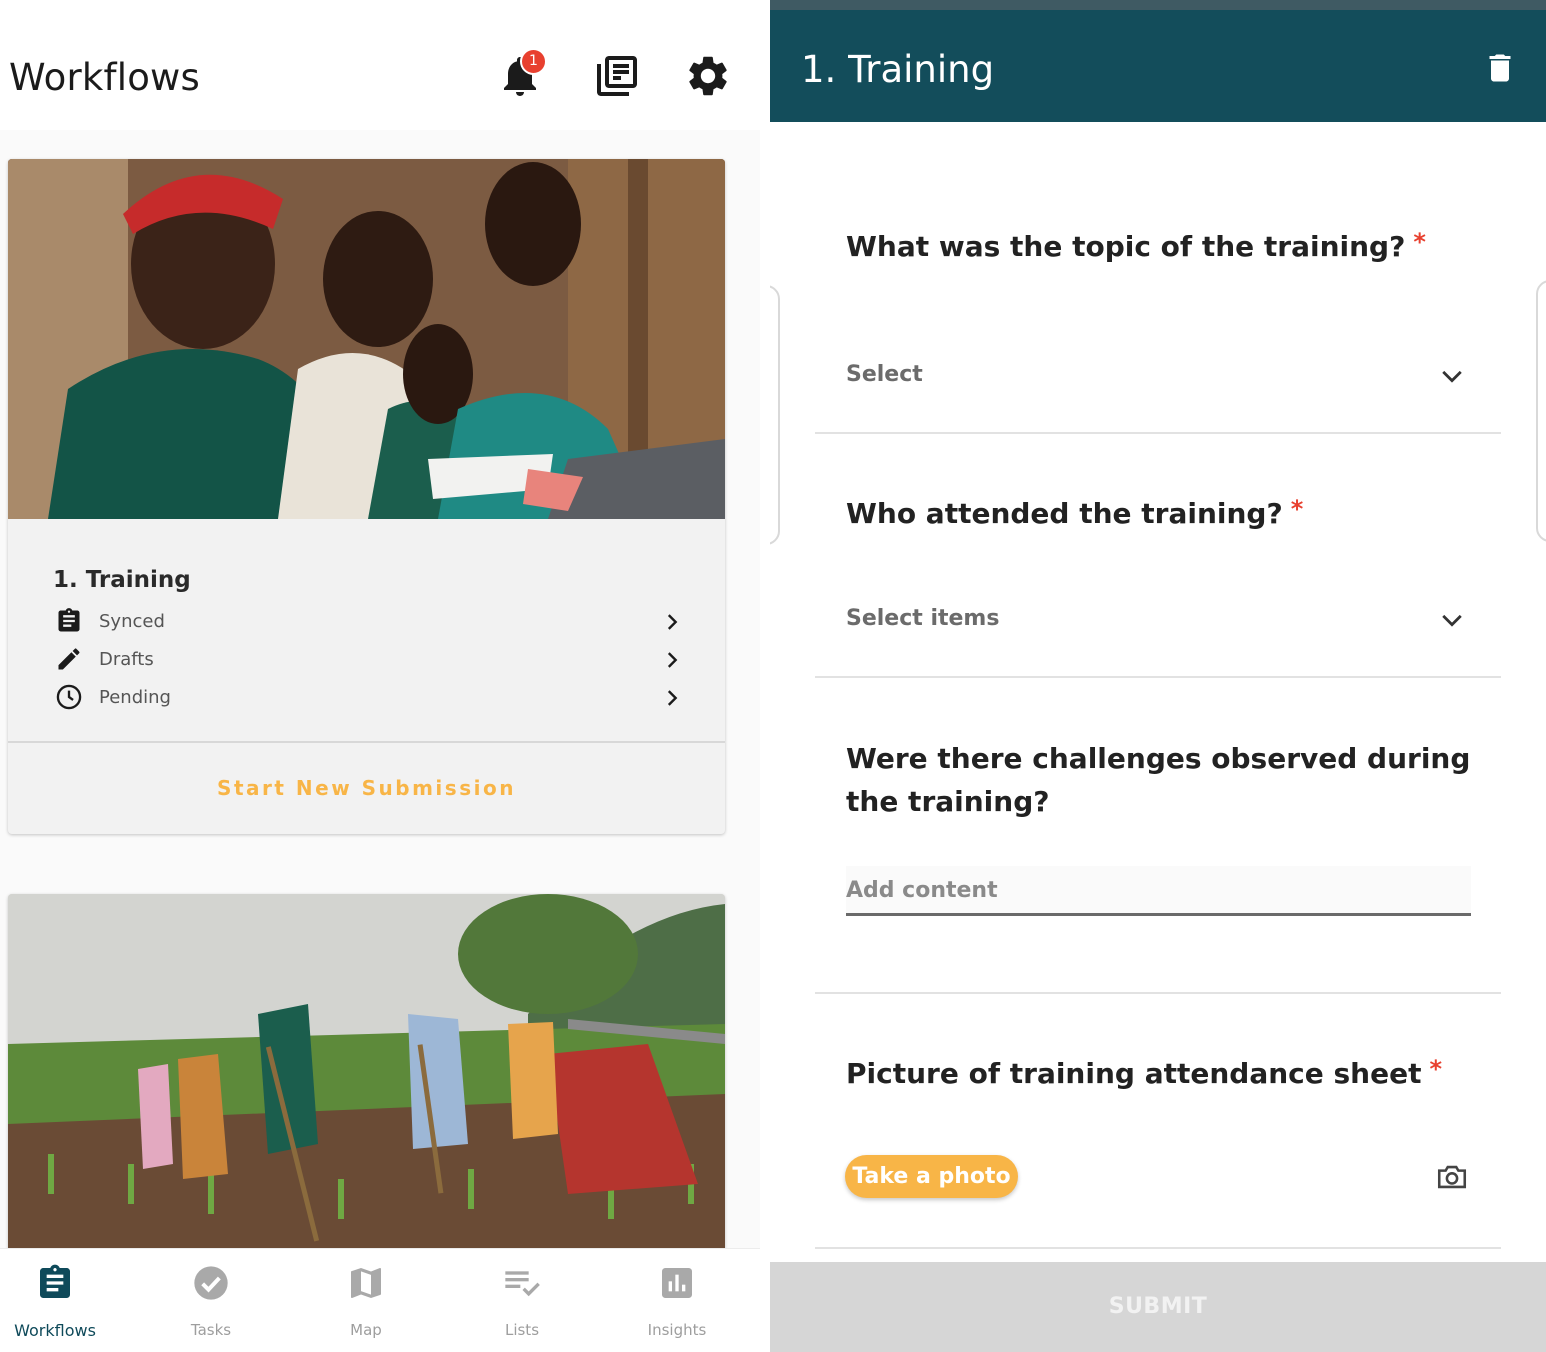 This screenshot has height=1352, width=1546. I want to click on question-attendees: Who attended the training? *, so click(1166, 514).